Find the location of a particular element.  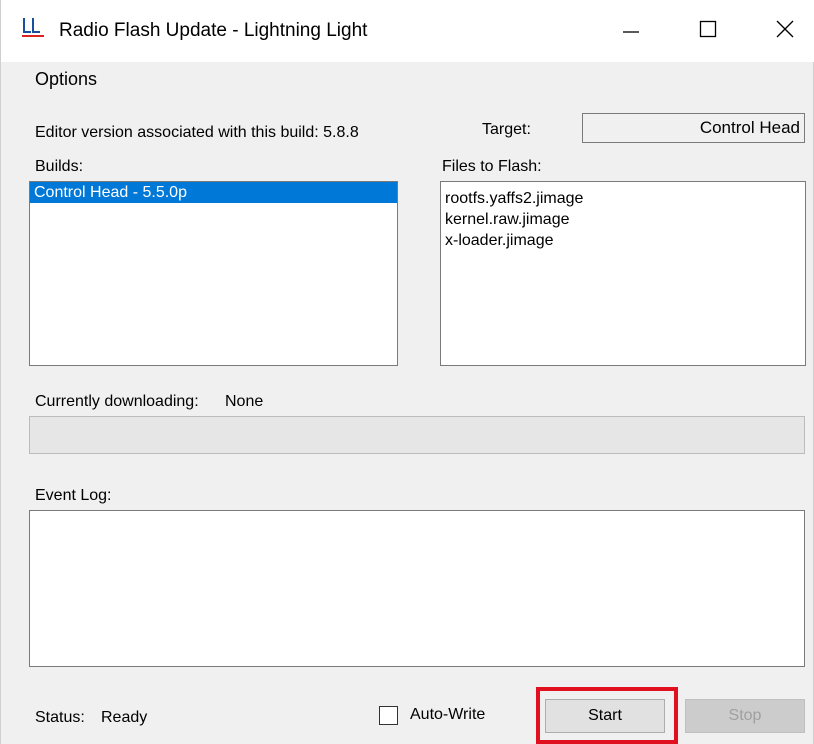

maximize-button is located at coordinates (708, 31).